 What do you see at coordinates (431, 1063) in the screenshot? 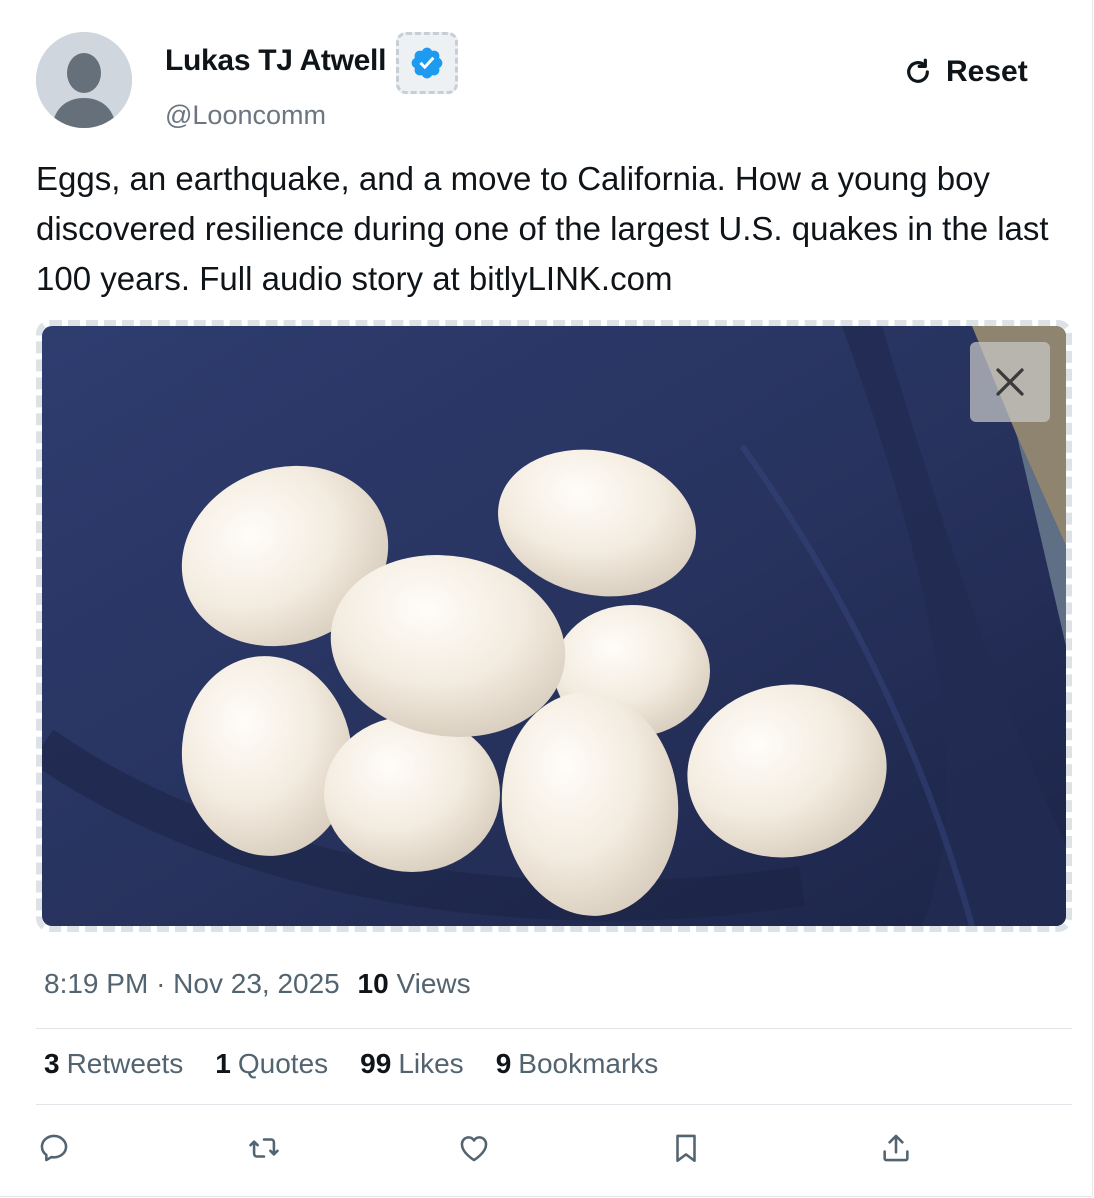
I see `stat-label: Likes` at bounding box center [431, 1063].